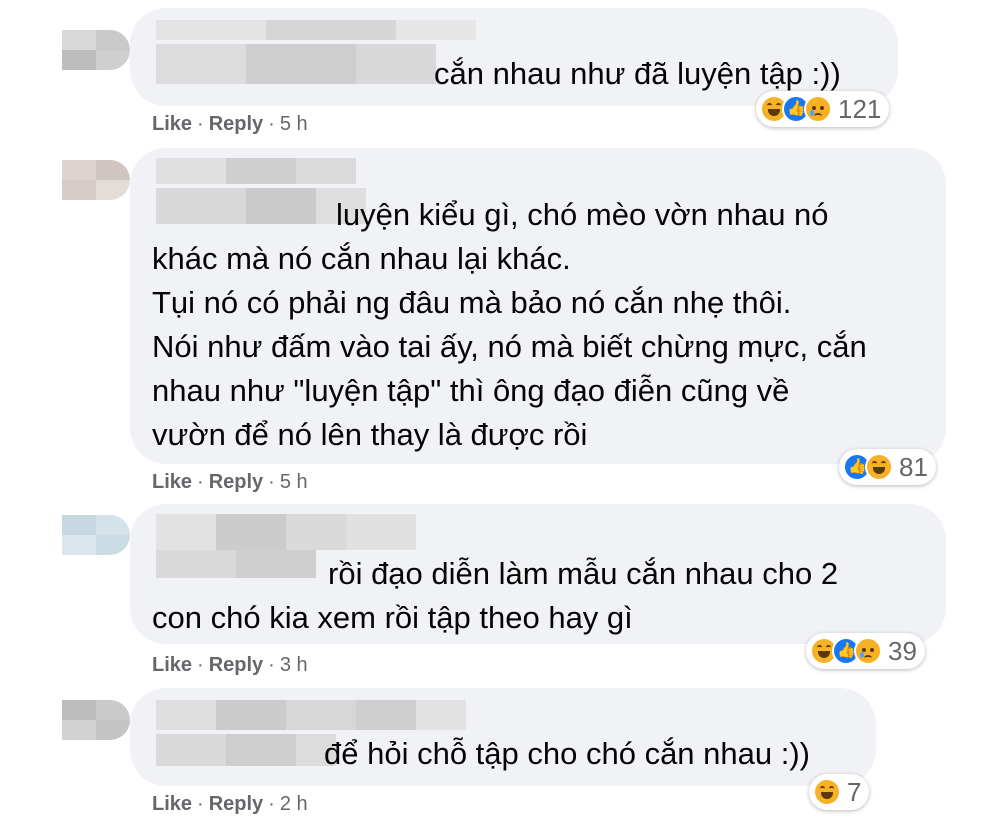 The height and width of the screenshot is (819, 1000). I want to click on reactions-summary: 7, so click(839, 792).